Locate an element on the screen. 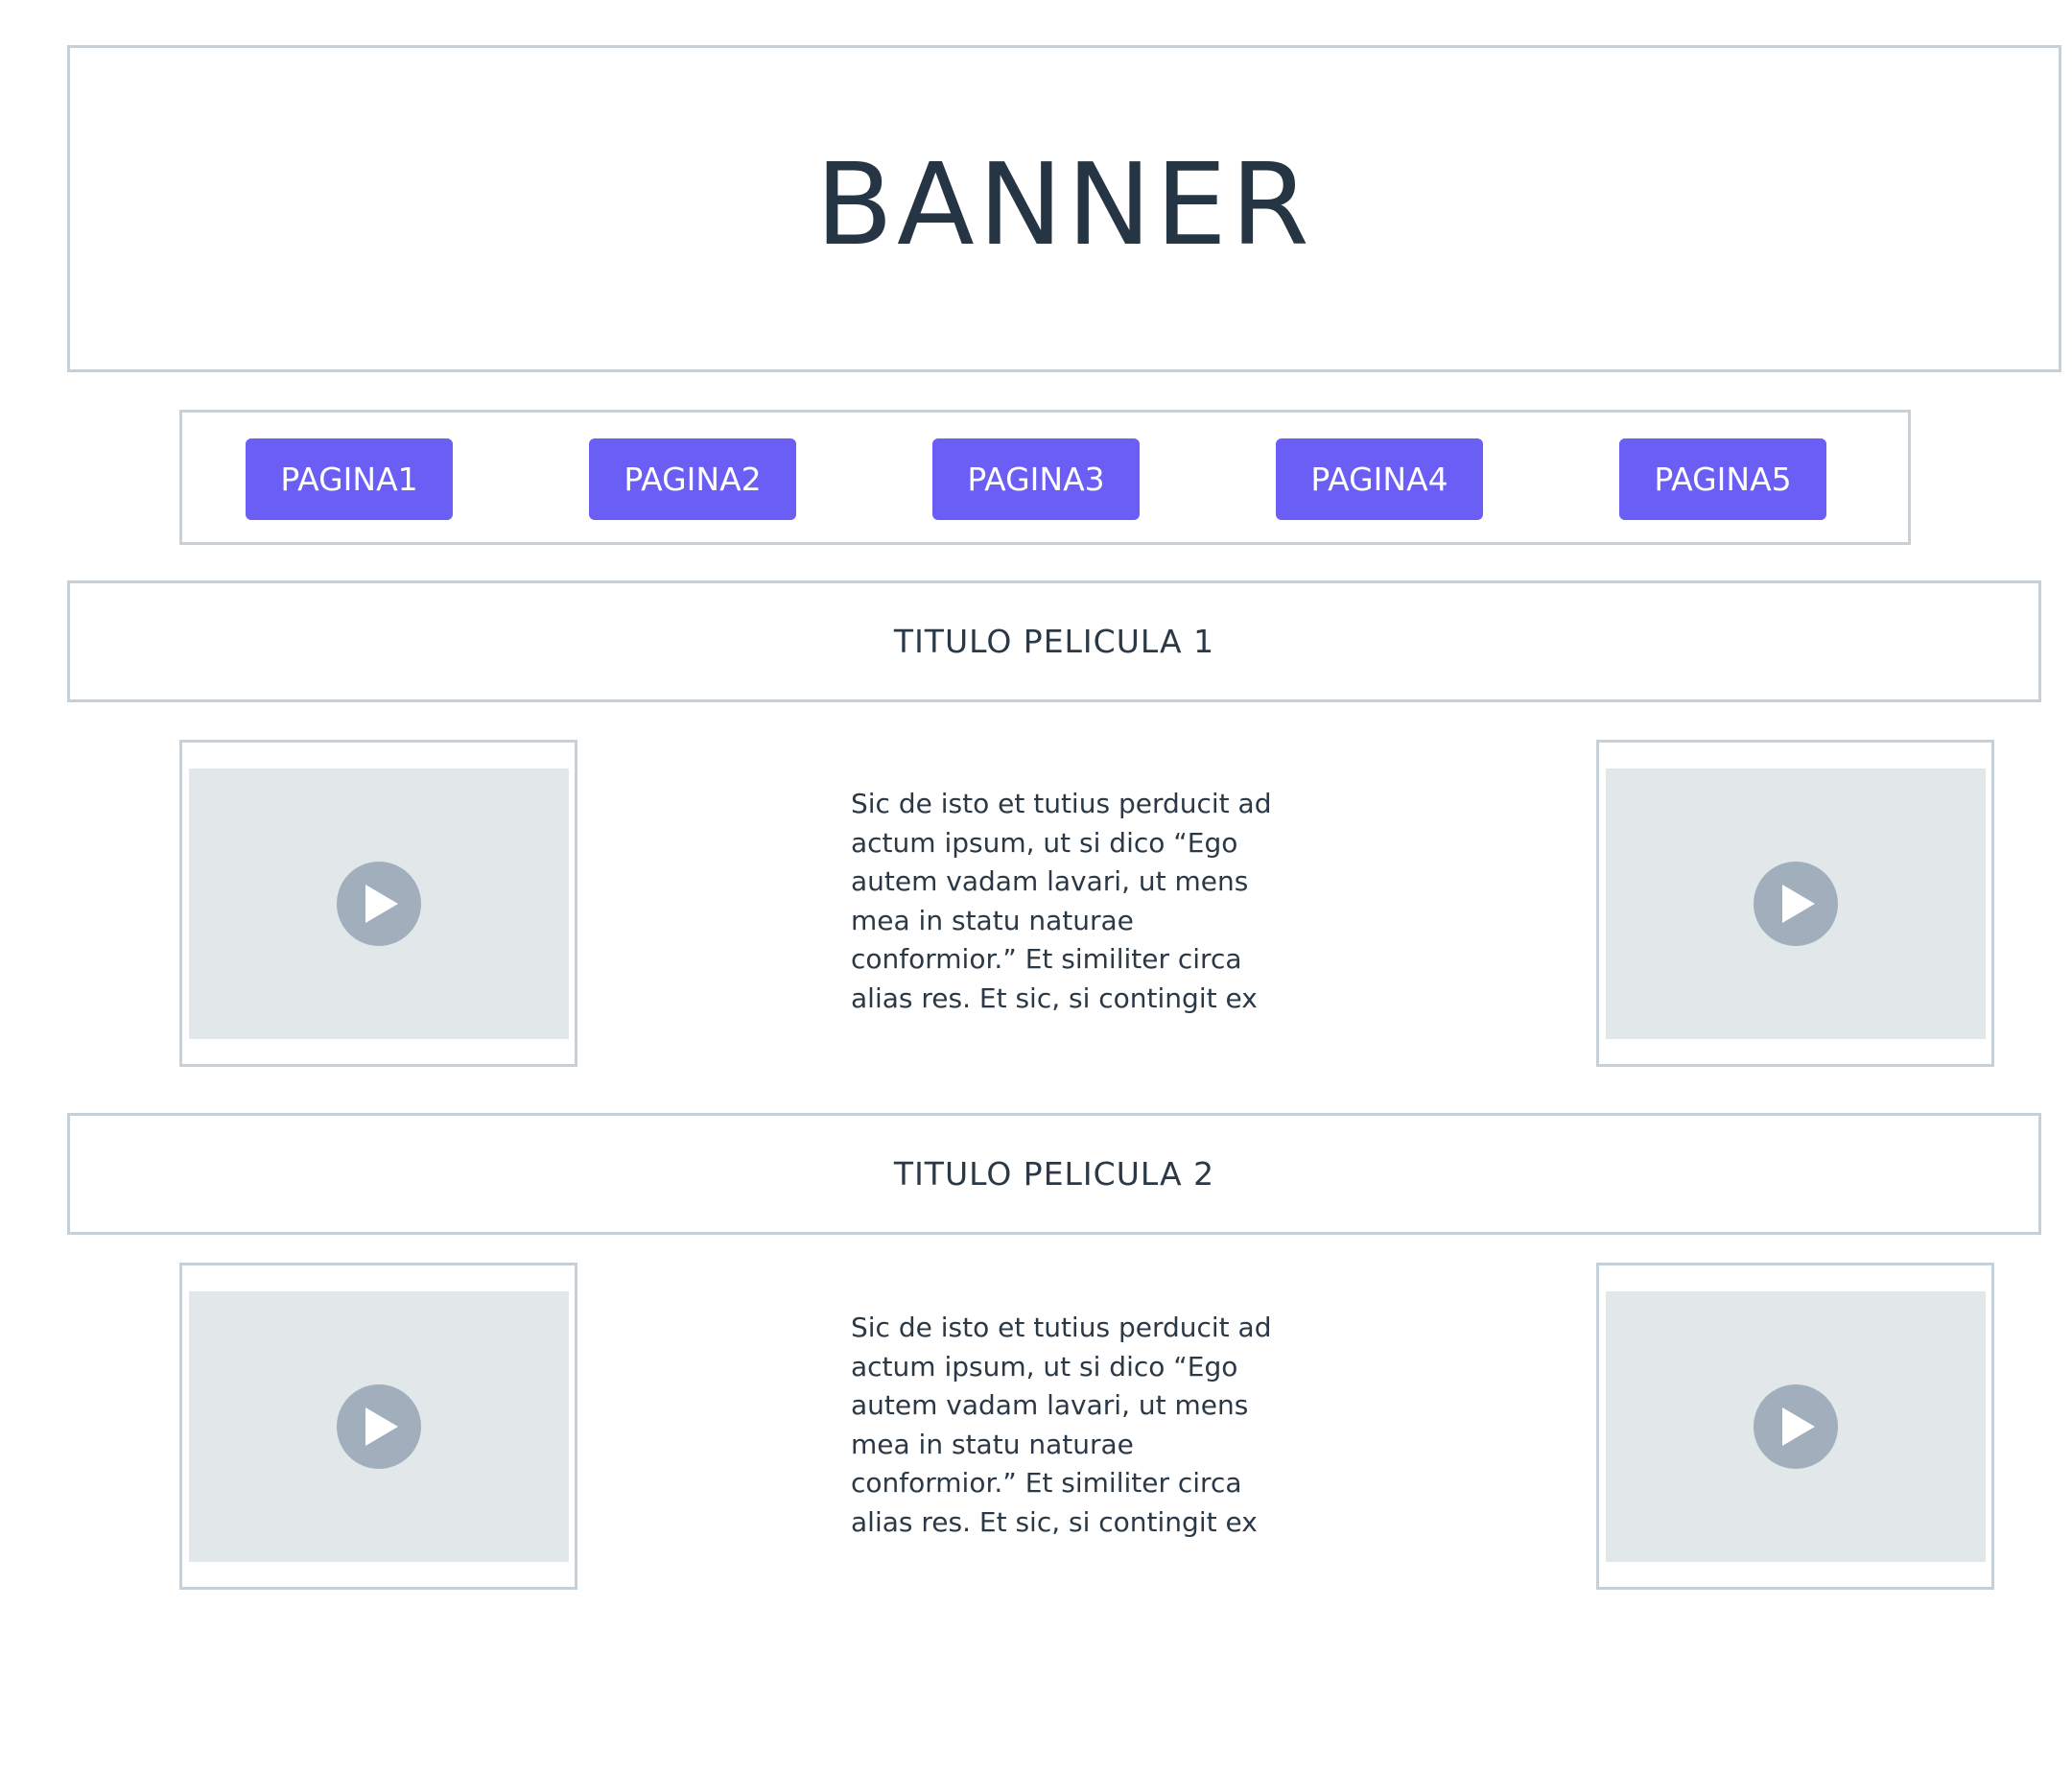  movie-title-bar-1: TITULO PELICULA 1 is located at coordinates (1054, 641).